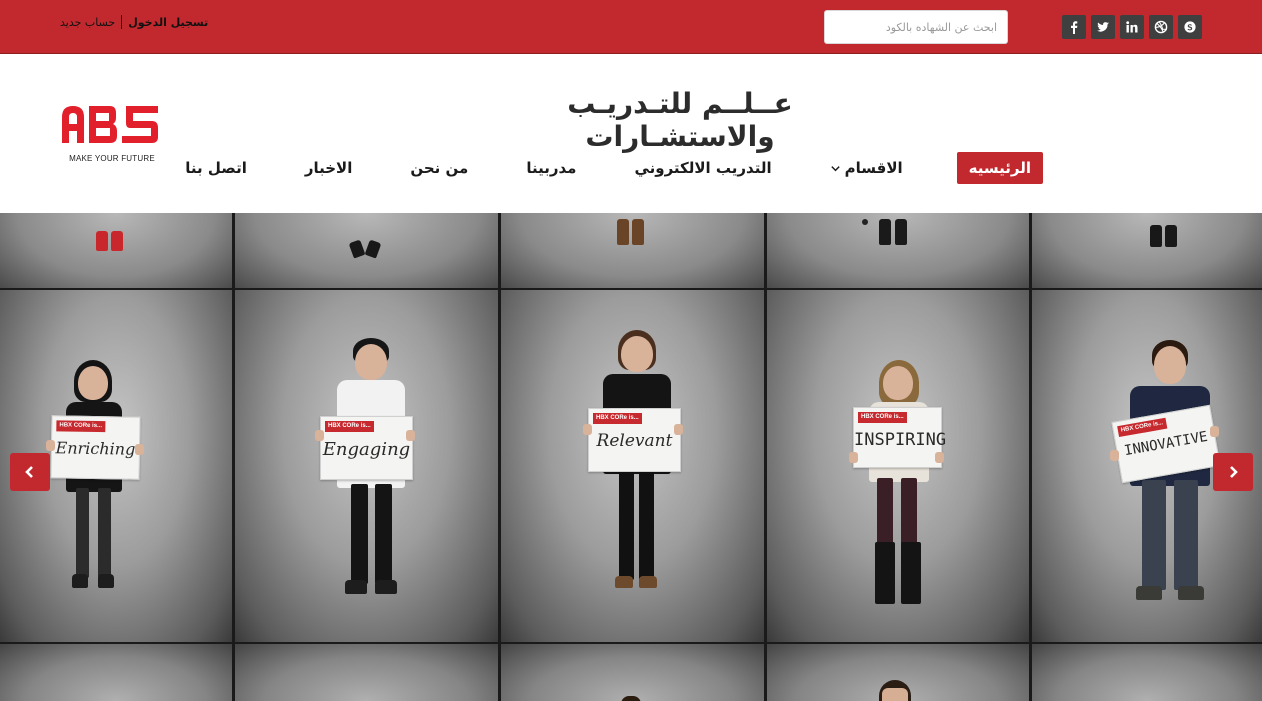 The image size is (1262, 701). I want to click on sign-board-word: Relevant, so click(634, 441).